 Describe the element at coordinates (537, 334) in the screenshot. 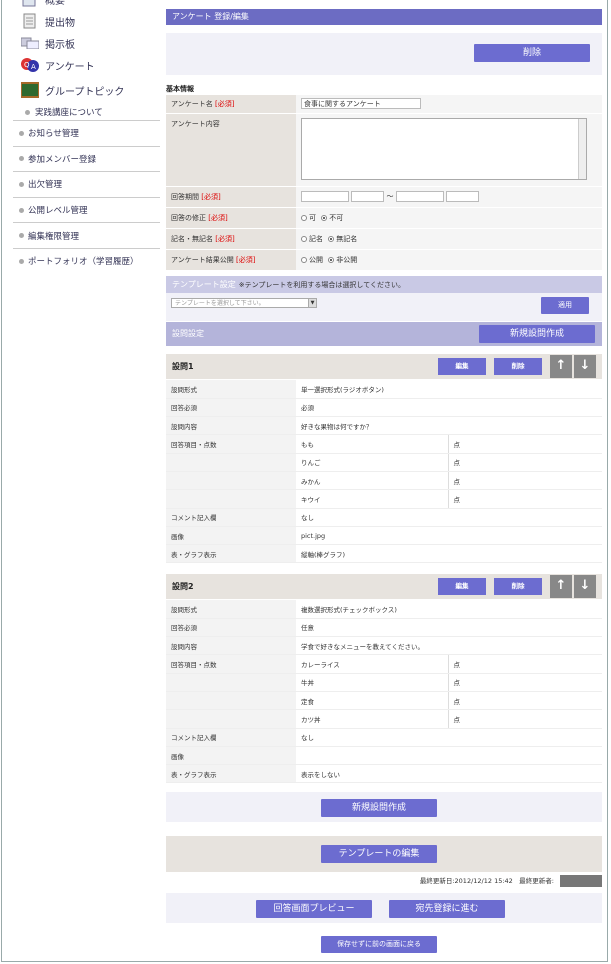

I see `new-question-button-top: 新規設問作成` at that location.